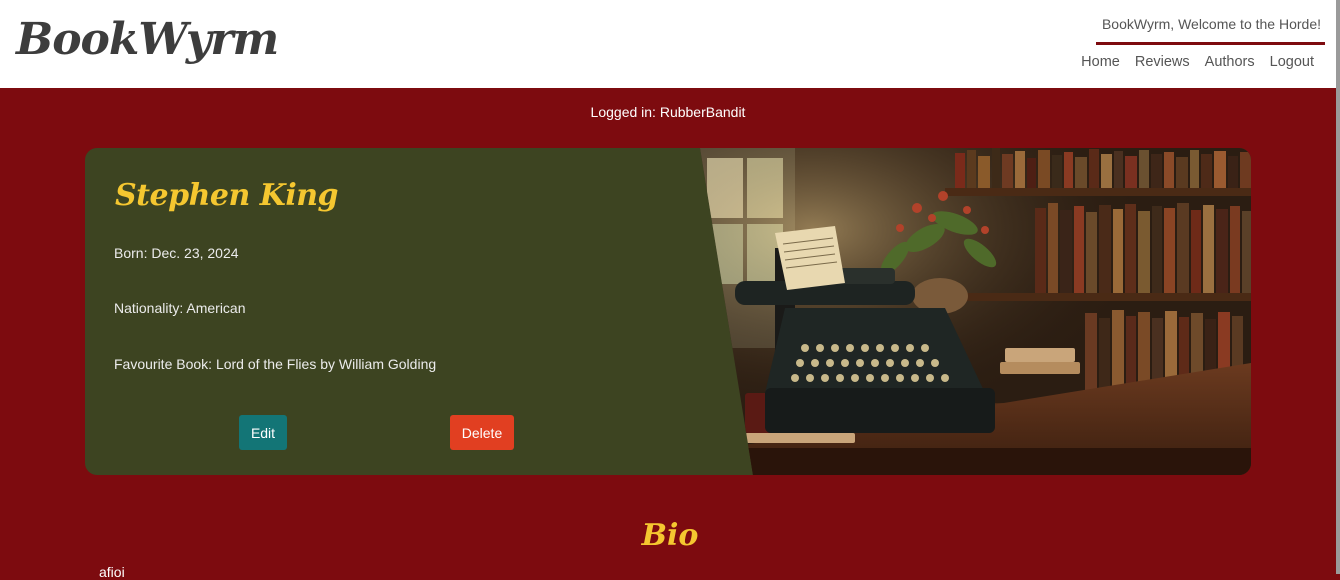  What do you see at coordinates (1230, 62) in the screenshot?
I see `nav-authors-link: Authors` at bounding box center [1230, 62].